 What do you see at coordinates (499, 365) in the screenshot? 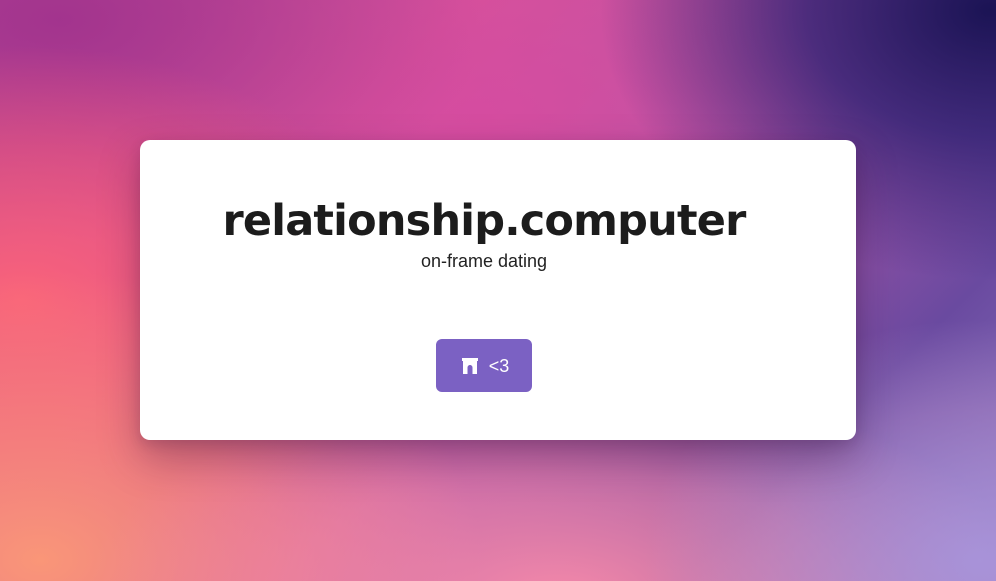
I see `sign-in-button-label: <3` at bounding box center [499, 365].